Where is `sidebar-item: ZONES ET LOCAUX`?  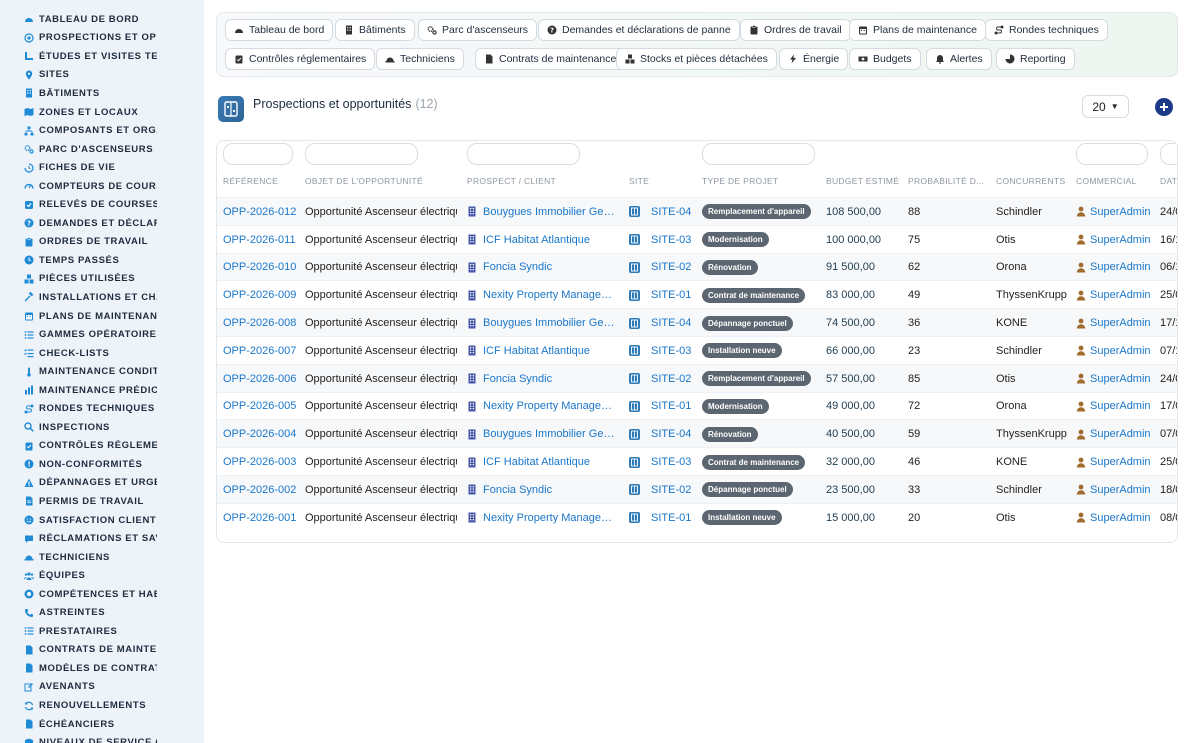 sidebar-item: ZONES ET LOCAUX is located at coordinates (102, 112).